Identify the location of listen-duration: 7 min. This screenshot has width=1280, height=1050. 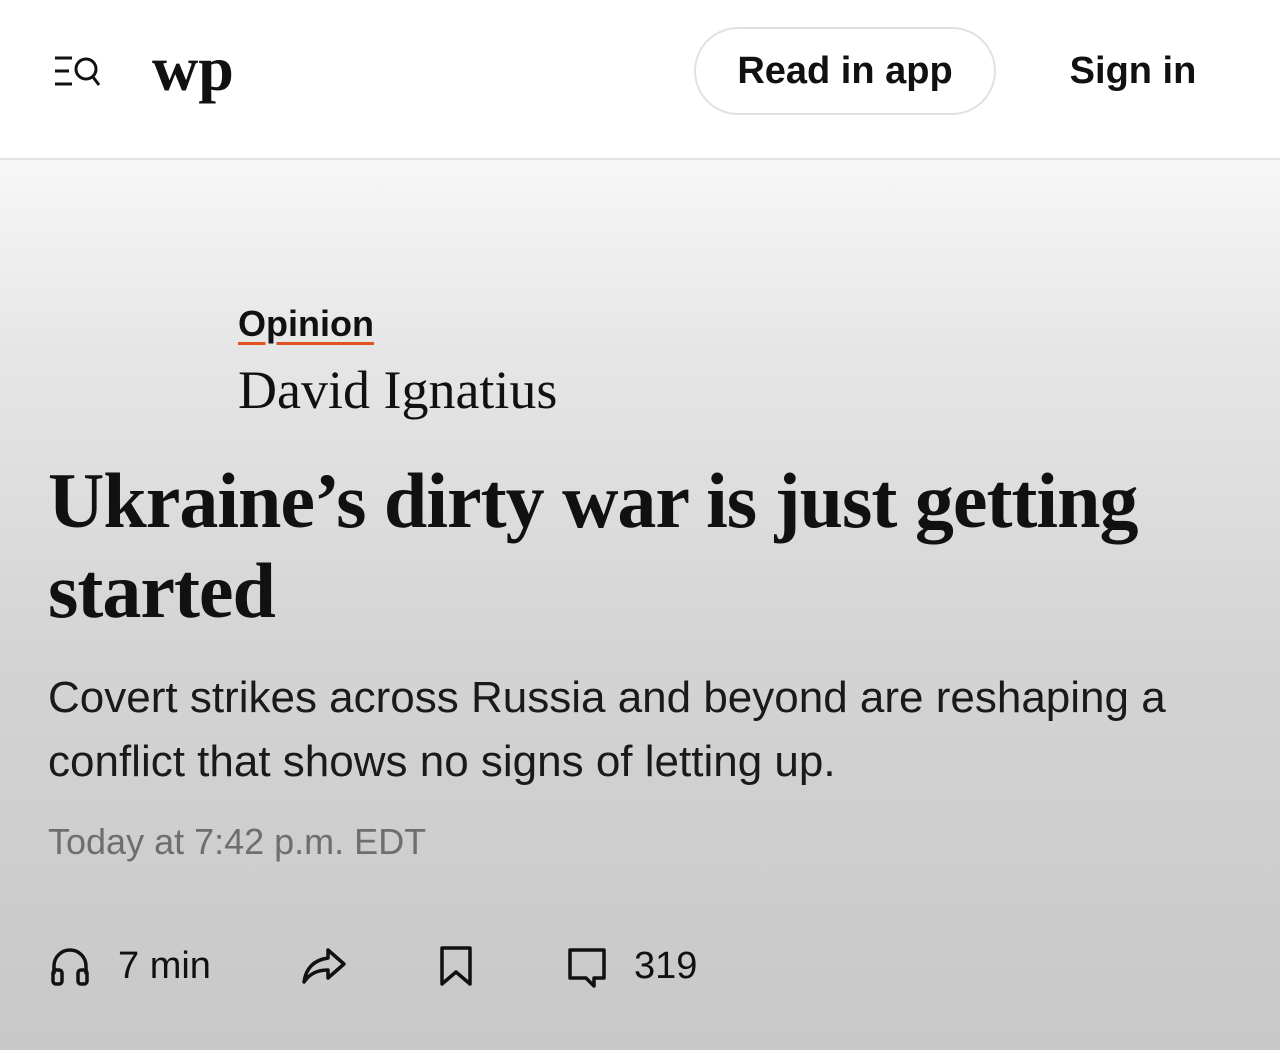
(164, 965).